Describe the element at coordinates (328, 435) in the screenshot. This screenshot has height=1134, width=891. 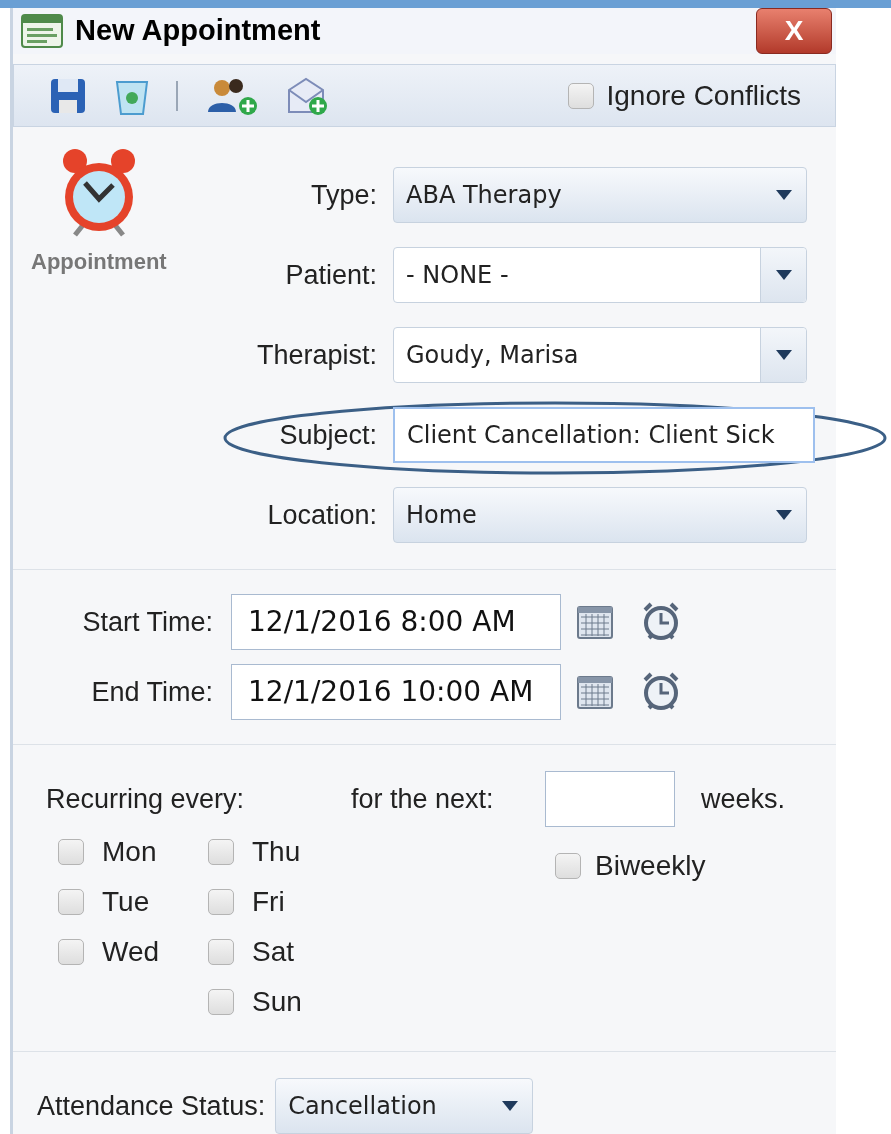
I see `field-label: Subject:` at that location.